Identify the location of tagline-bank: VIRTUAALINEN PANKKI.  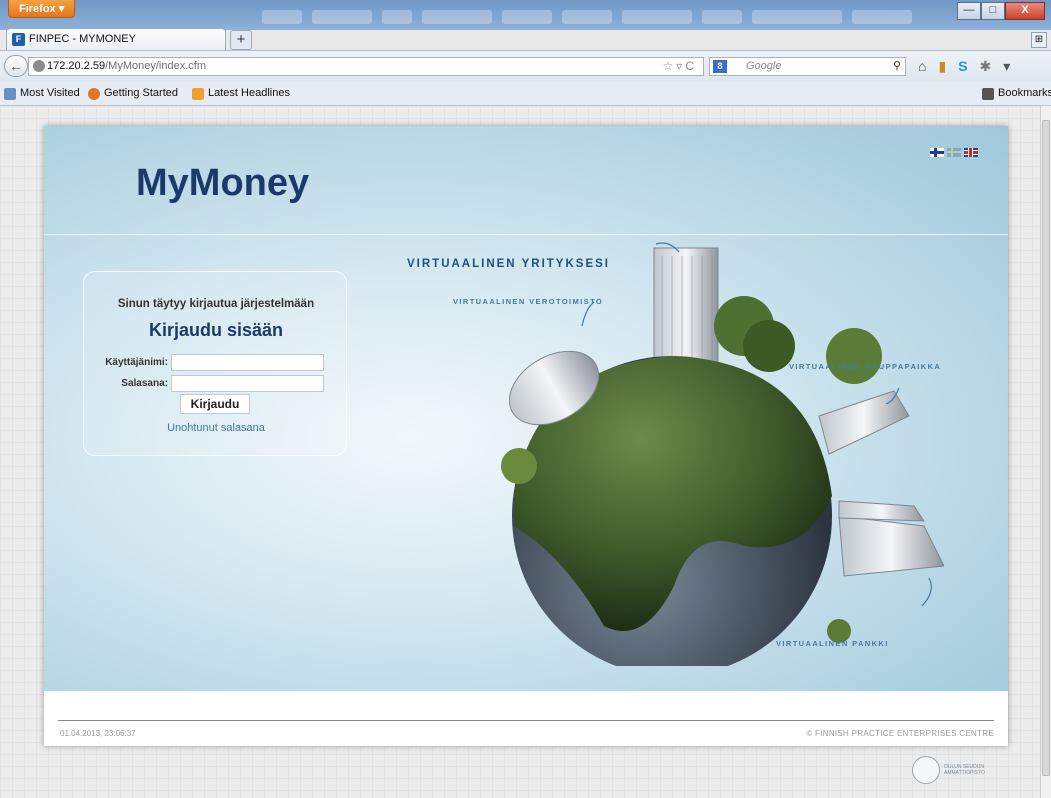
(832, 643).